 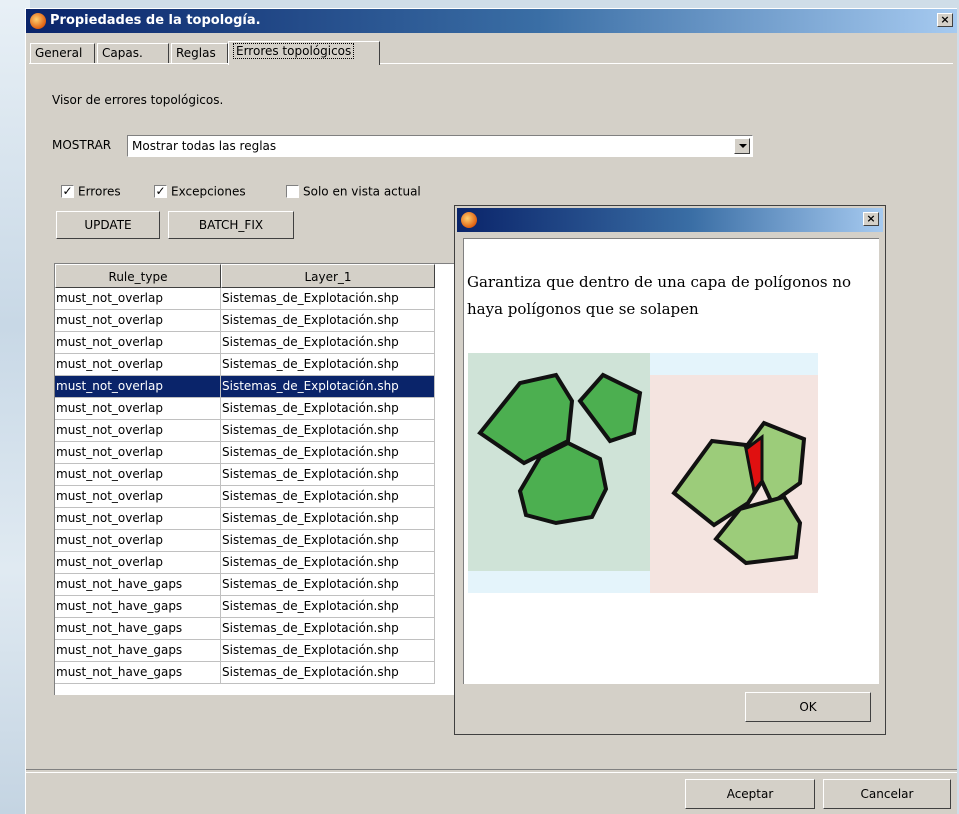 I want to click on chevron-down-icon, so click(x=742, y=146).